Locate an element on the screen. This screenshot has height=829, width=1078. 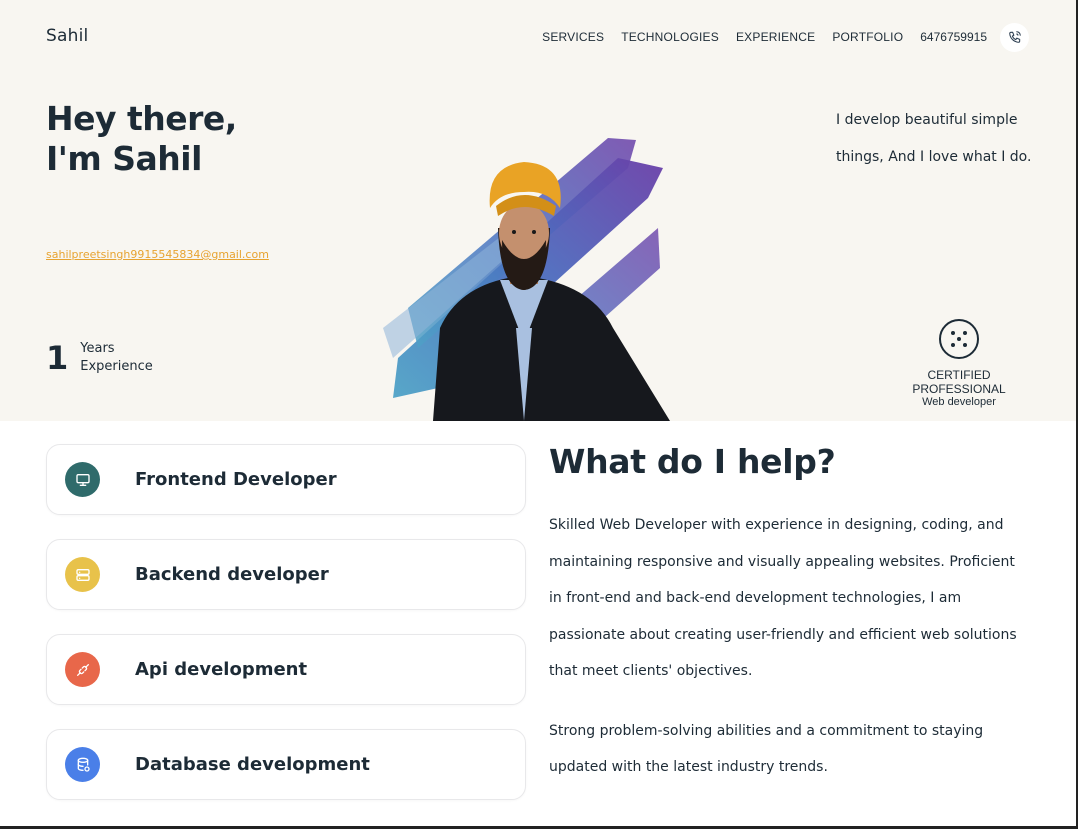
service-label: Backend developer is located at coordinates (232, 574).